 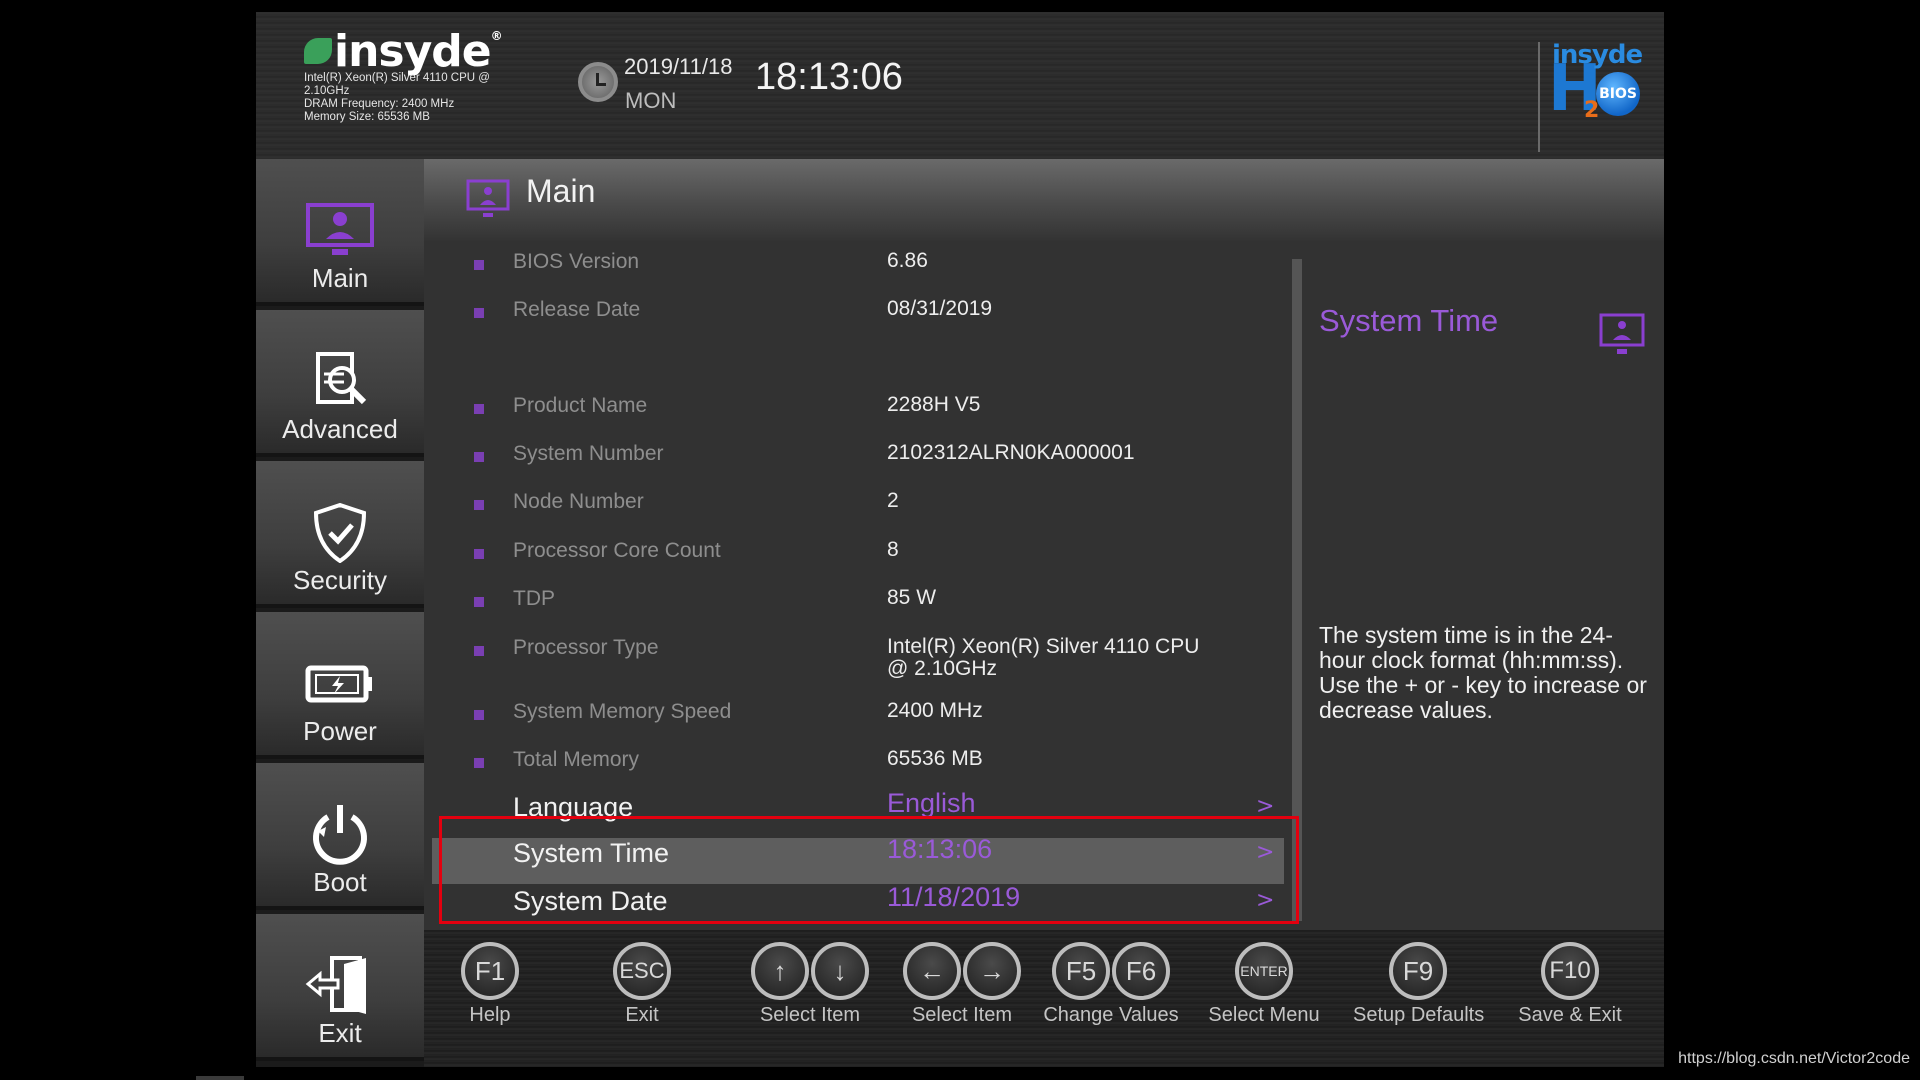 What do you see at coordinates (651, 100) in the screenshot?
I see `header-day: MON` at bounding box center [651, 100].